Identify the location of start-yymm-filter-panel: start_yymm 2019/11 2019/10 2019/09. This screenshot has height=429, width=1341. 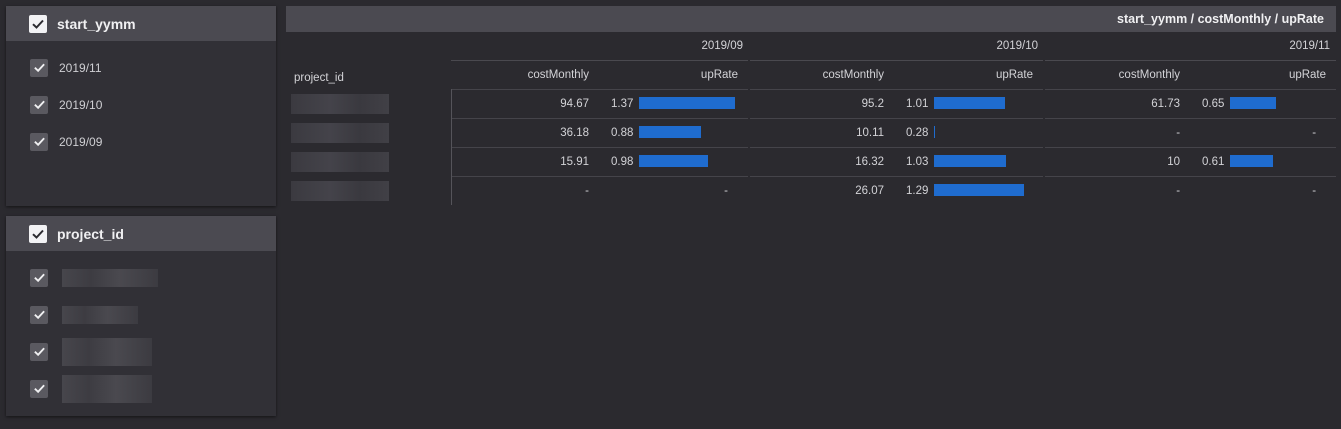
(141, 106).